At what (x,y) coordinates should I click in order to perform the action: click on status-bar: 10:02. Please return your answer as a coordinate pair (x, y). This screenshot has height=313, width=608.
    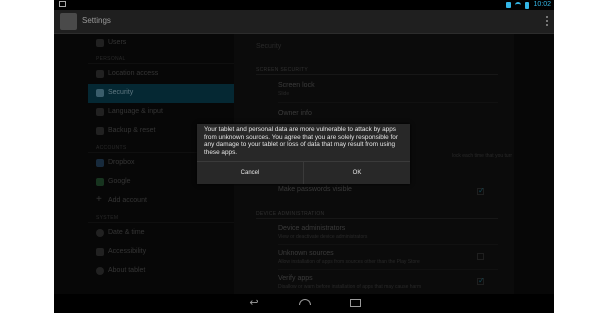
    Looking at the image, I should click on (304, 5).